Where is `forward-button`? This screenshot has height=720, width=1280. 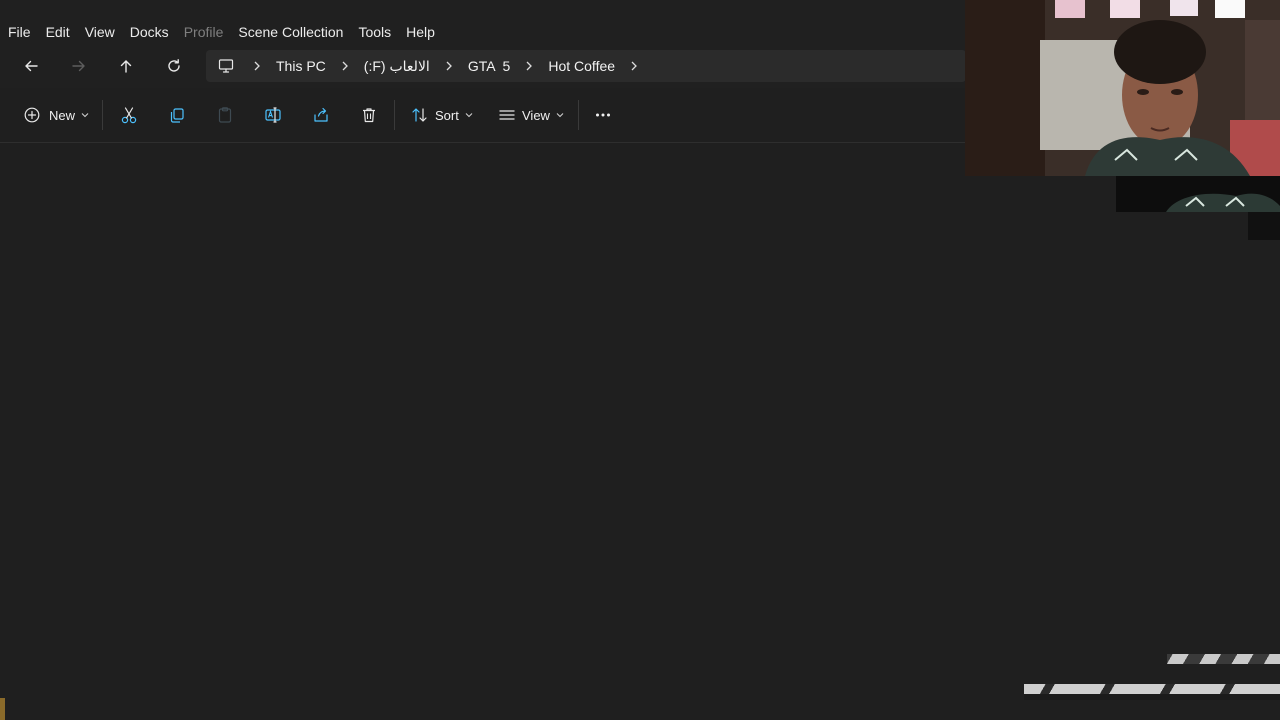 forward-button is located at coordinates (79, 66).